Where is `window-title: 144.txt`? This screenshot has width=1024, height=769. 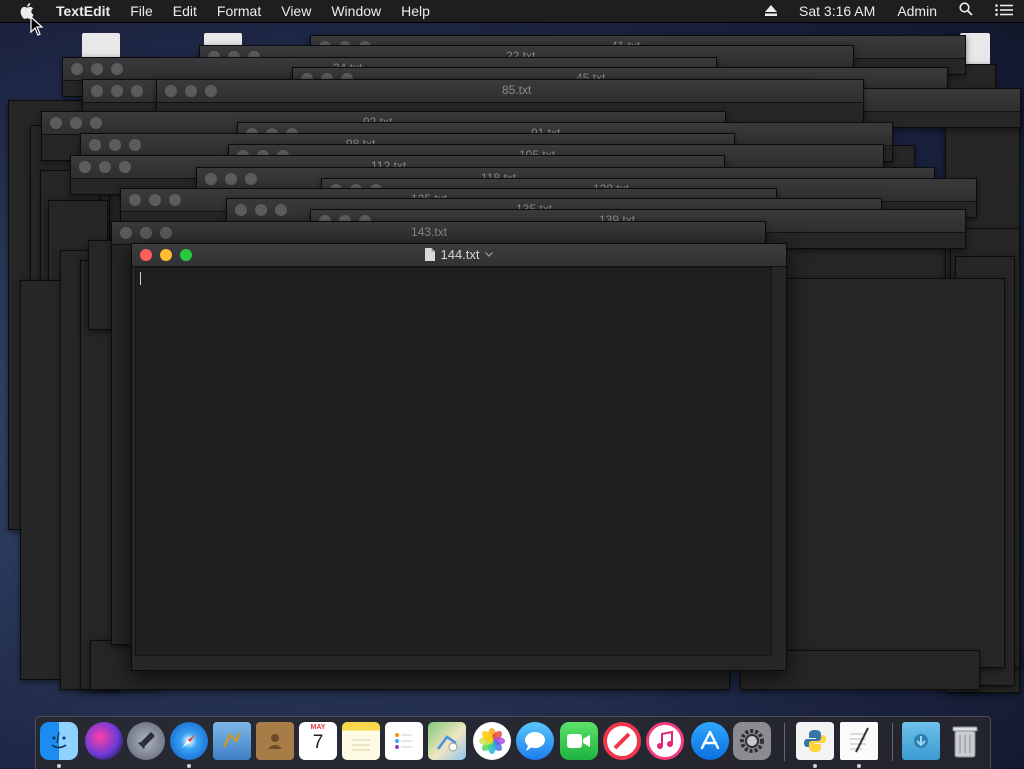
window-title: 144.txt is located at coordinates (459, 254).